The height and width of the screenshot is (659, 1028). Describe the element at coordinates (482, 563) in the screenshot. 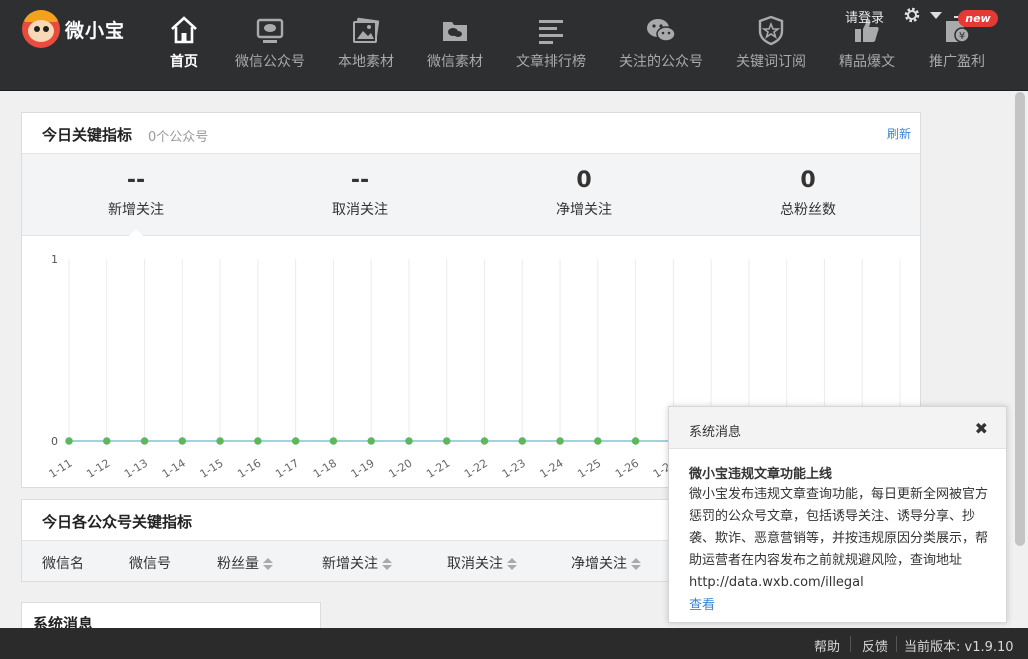

I see `col-unfollow-sort: 取消关注` at that location.